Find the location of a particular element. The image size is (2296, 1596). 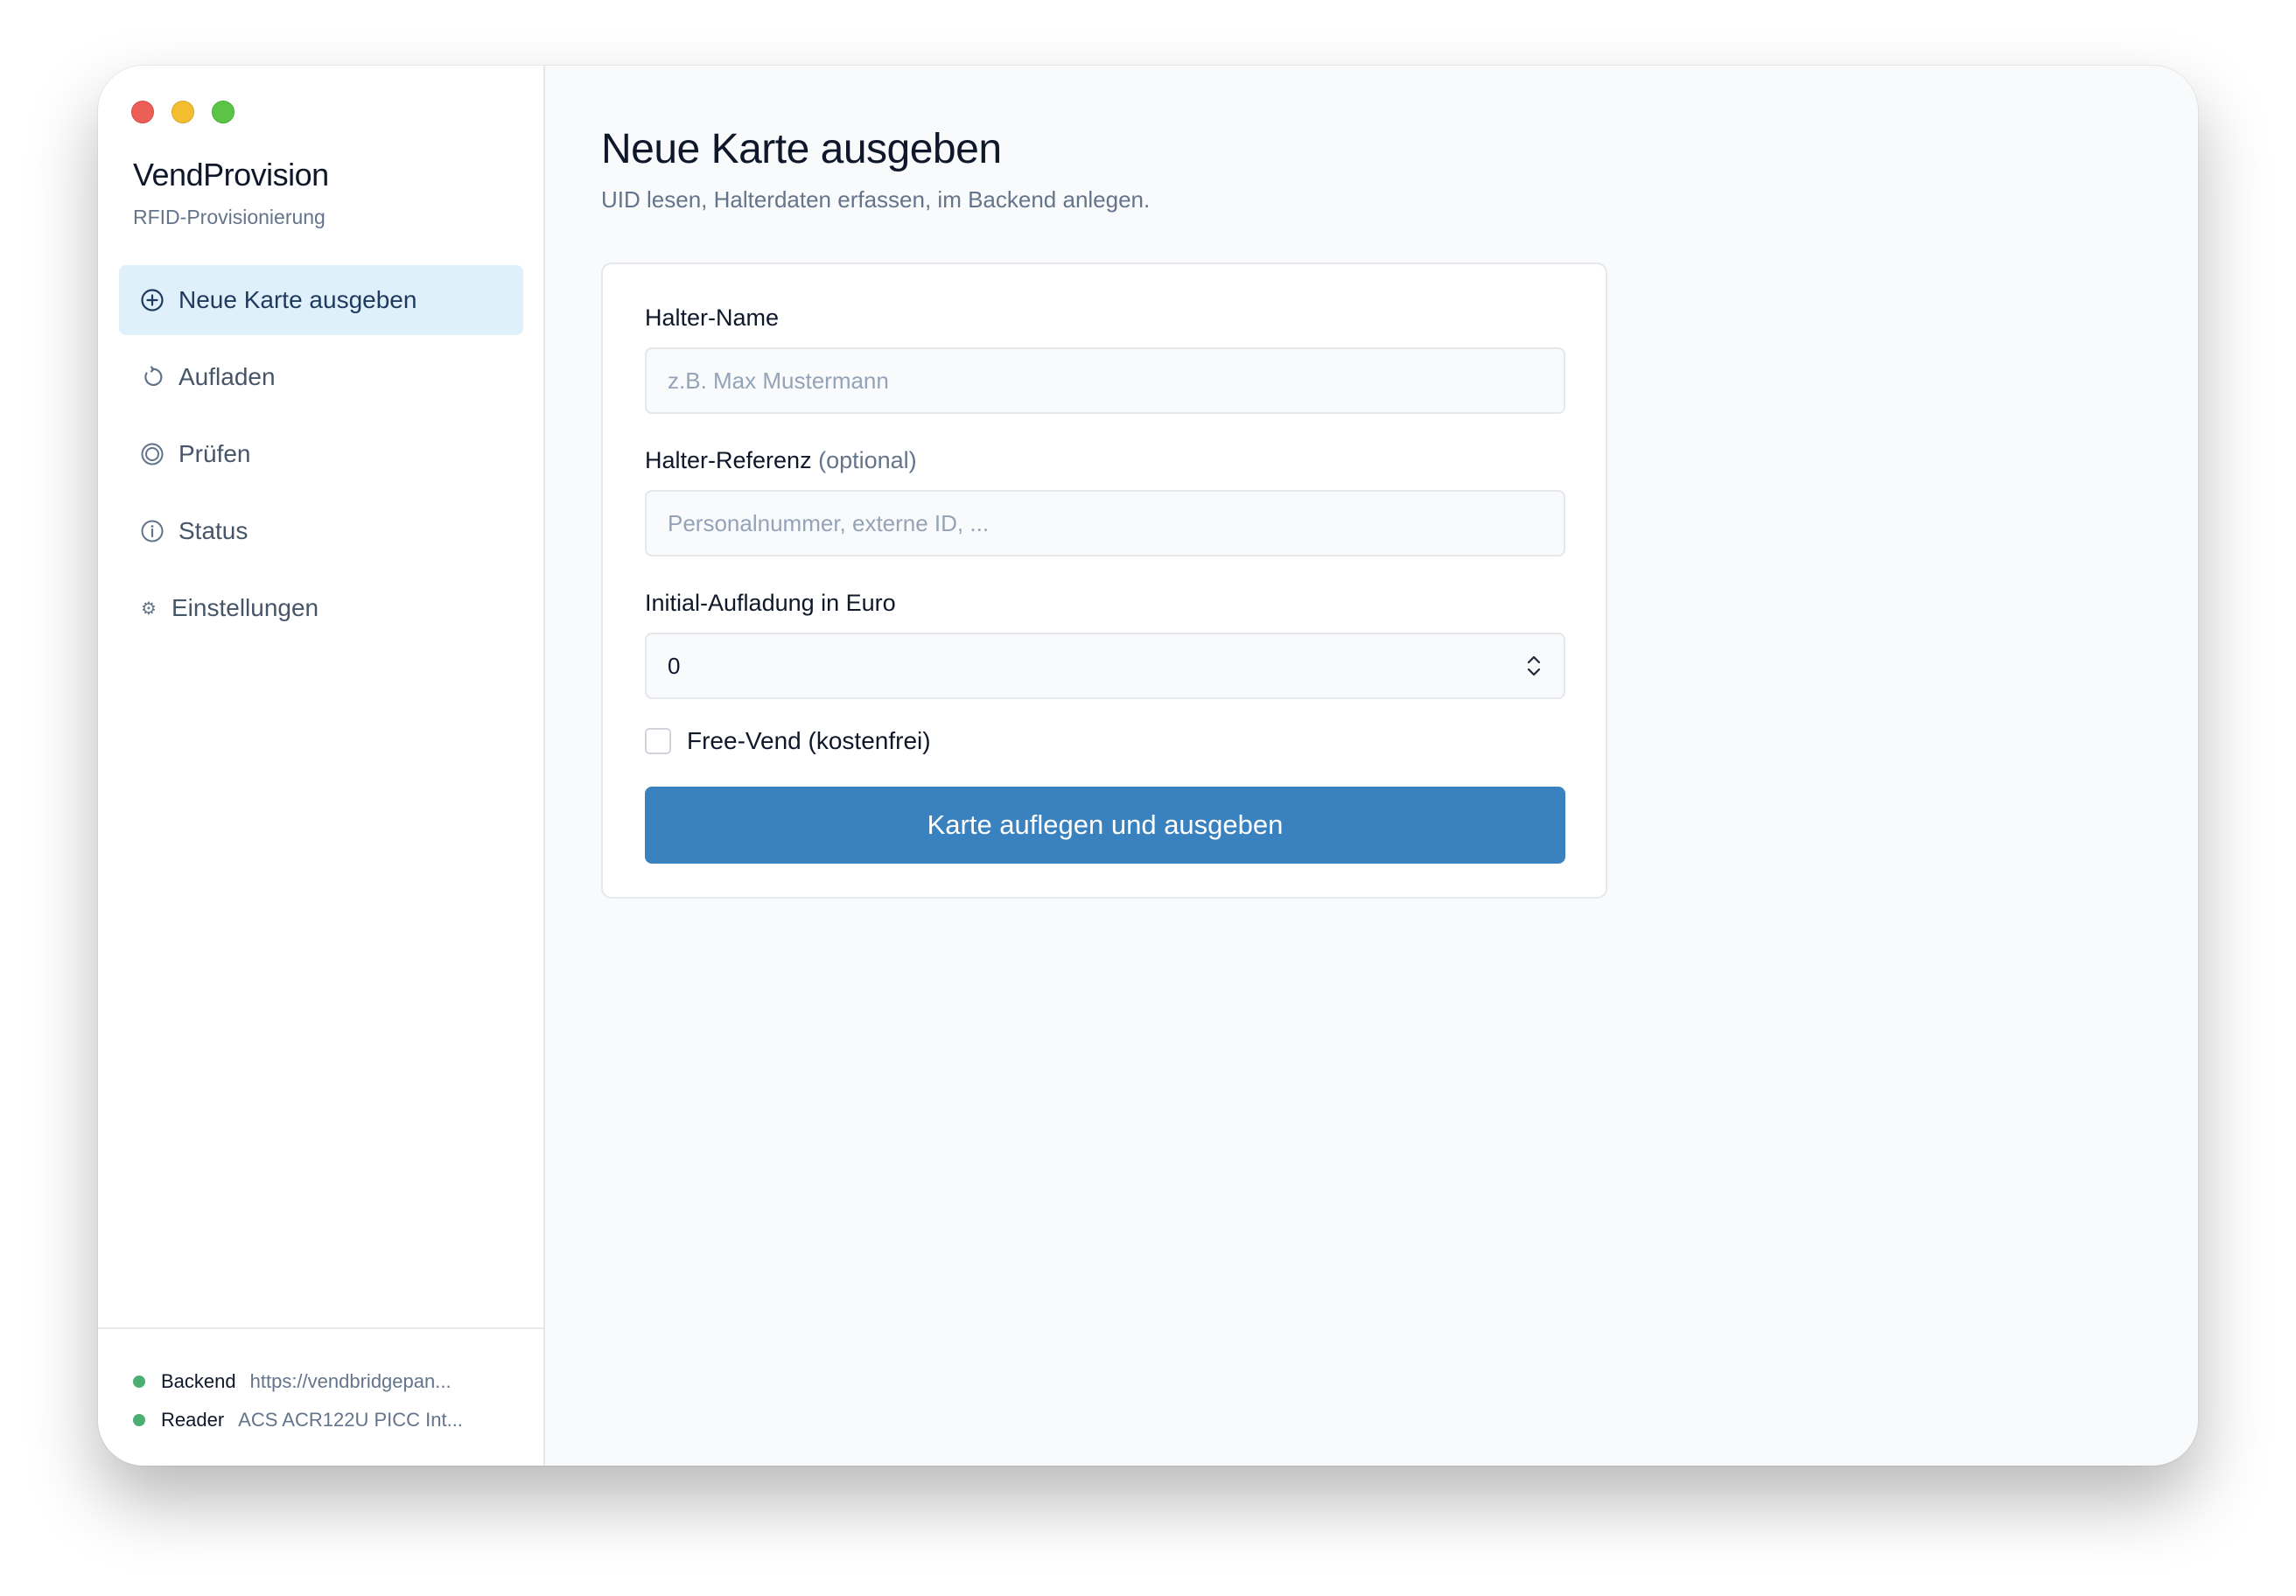

halter-name-input: z.B. Max Mustermann is located at coordinates (1105, 380).